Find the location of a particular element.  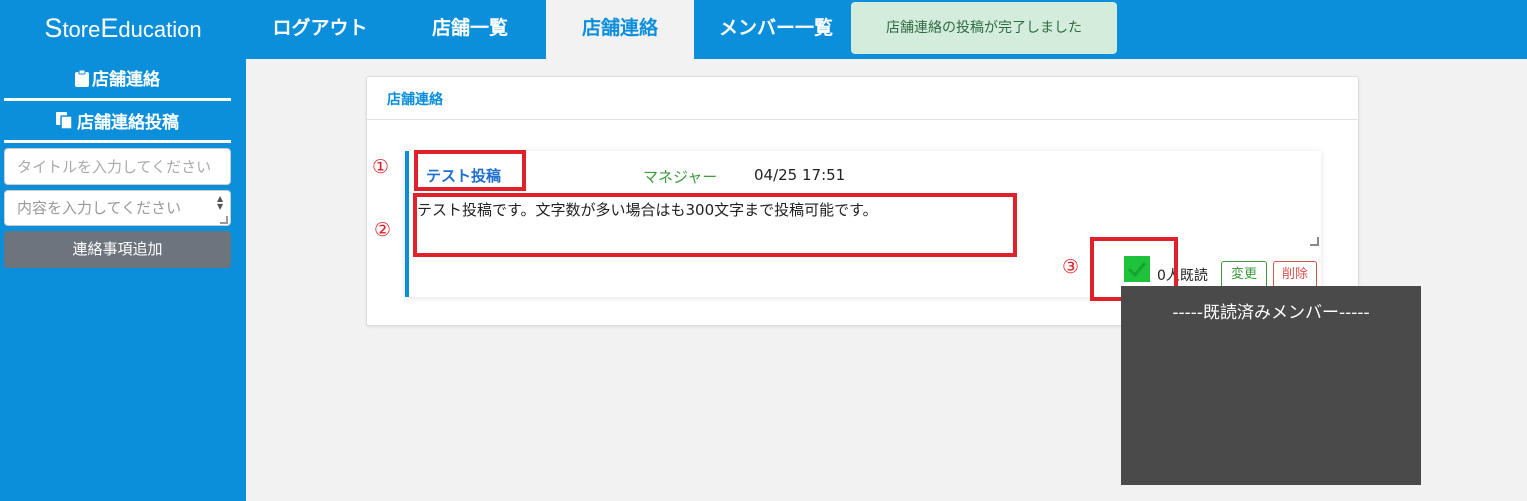

sidebar-heading-post: 店舗連絡投稿 is located at coordinates (117, 121).